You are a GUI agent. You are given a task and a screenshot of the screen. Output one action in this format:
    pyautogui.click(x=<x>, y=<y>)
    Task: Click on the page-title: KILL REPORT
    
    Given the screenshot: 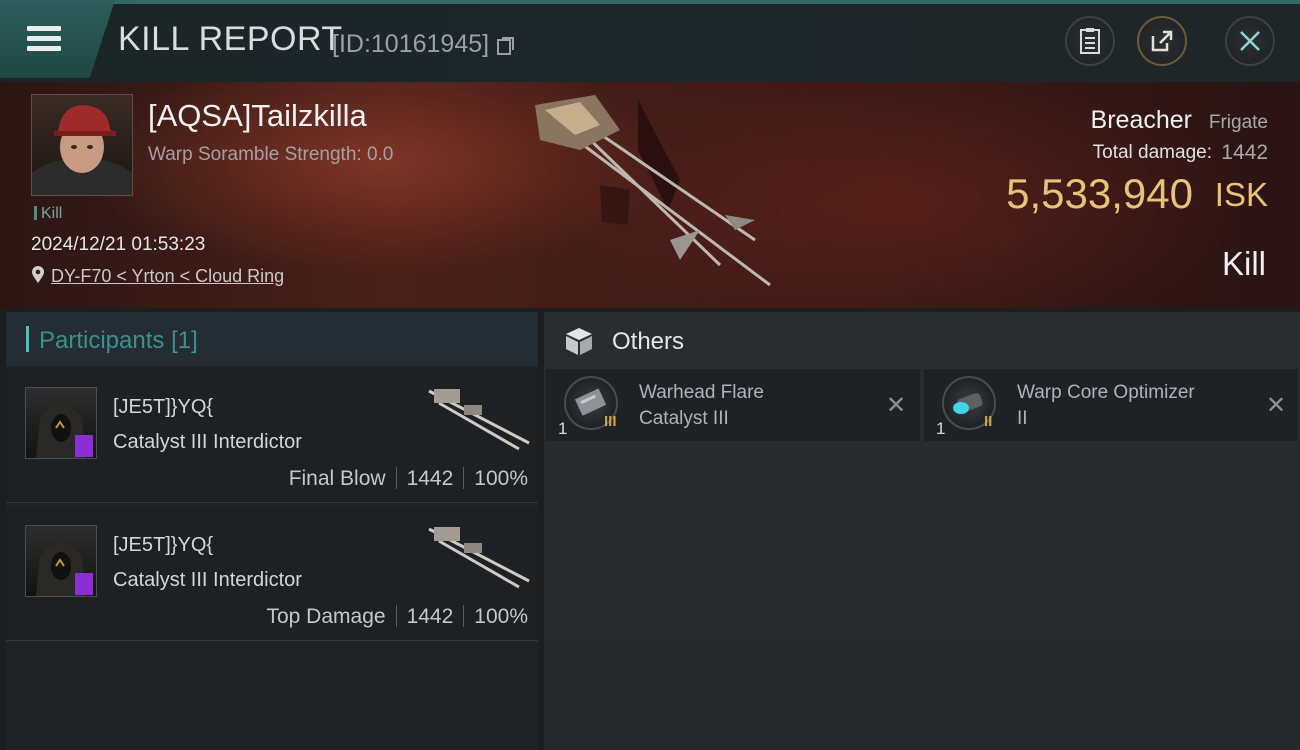 What is the action you would take?
    pyautogui.click(x=230, y=39)
    